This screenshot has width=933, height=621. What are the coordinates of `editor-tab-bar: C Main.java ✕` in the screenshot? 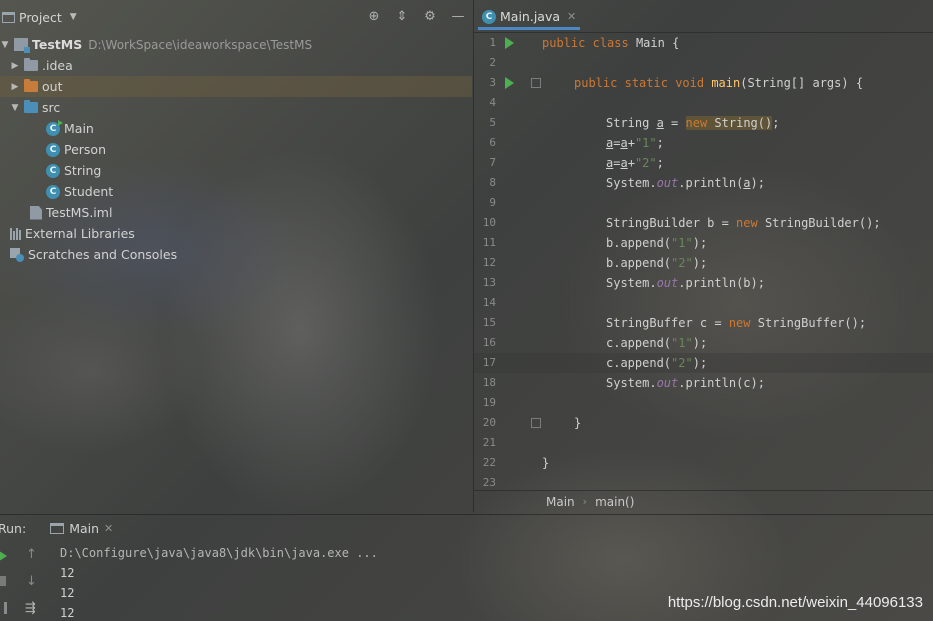 It's located at (703, 16).